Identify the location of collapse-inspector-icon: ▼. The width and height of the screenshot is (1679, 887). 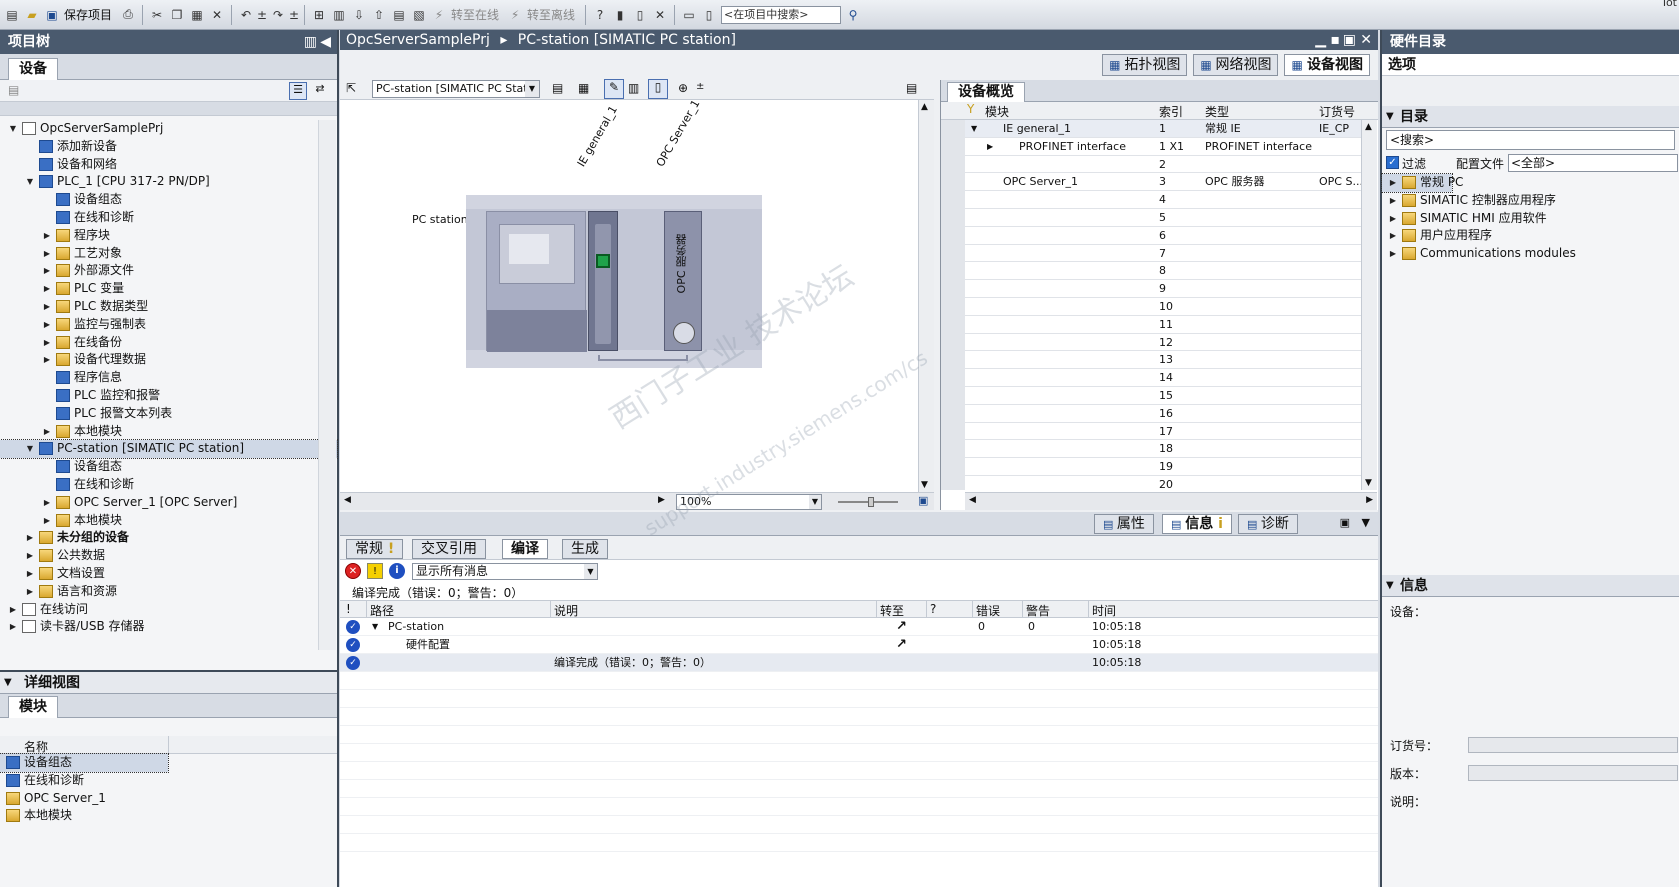
(1366, 522).